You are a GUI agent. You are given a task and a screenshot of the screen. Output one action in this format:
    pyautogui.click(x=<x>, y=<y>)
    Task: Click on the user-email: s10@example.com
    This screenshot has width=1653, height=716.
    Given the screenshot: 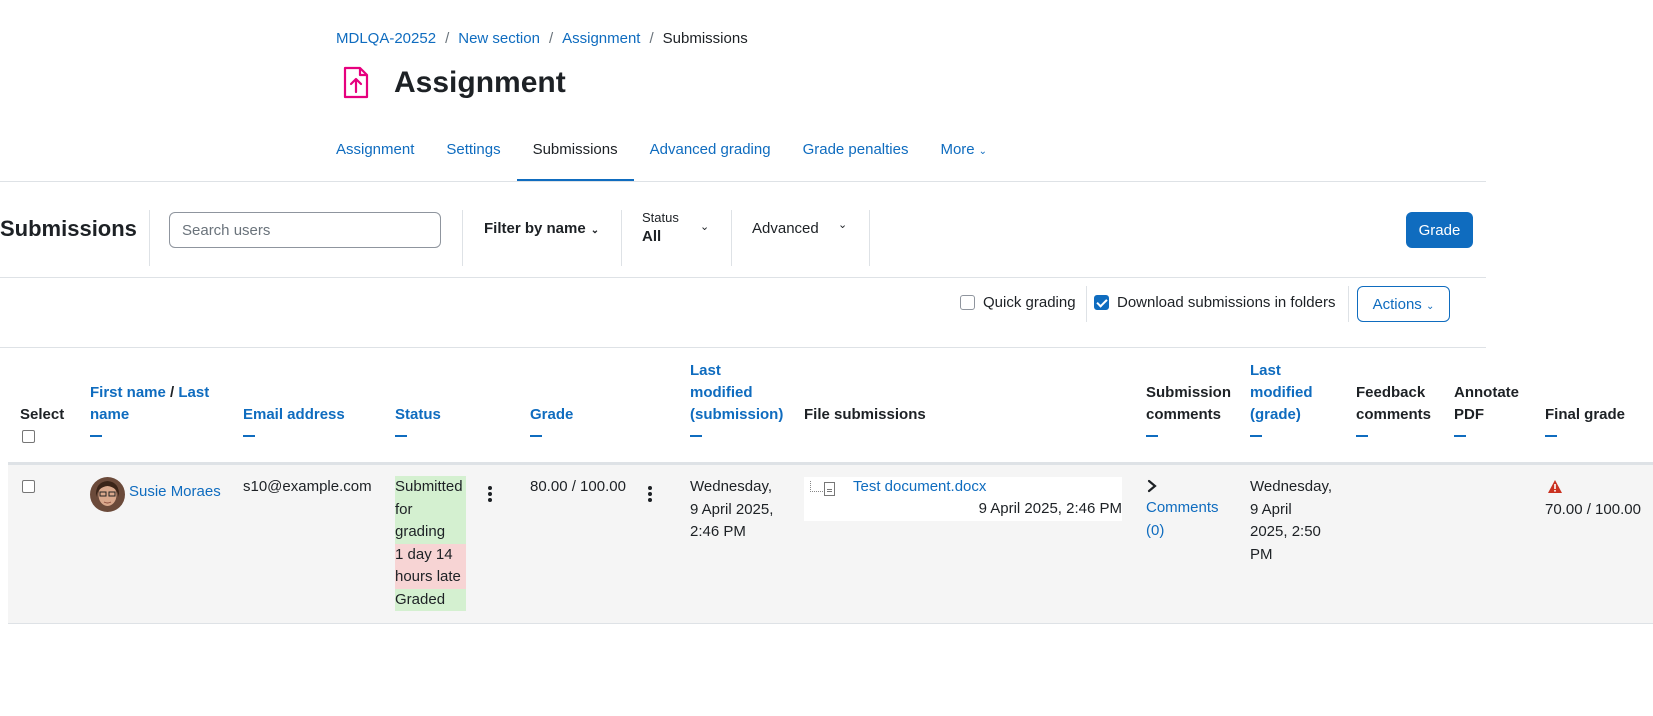 What is the action you would take?
    pyautogui.click(x=307, y=486)
    